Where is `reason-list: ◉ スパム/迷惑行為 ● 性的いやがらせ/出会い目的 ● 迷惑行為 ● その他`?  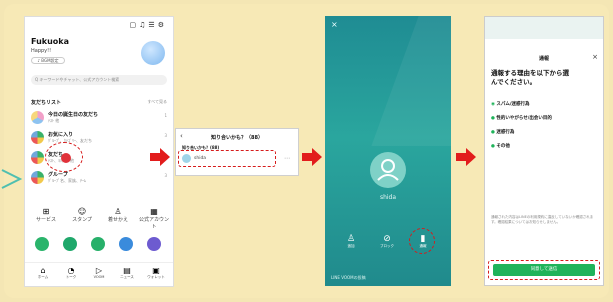
reason-list: ◉ スパム/迷惑行為 ● 性的いやがらせ/出会い目的 ● 迷惑行為 ● その他 is located at coordinates (544, 129).